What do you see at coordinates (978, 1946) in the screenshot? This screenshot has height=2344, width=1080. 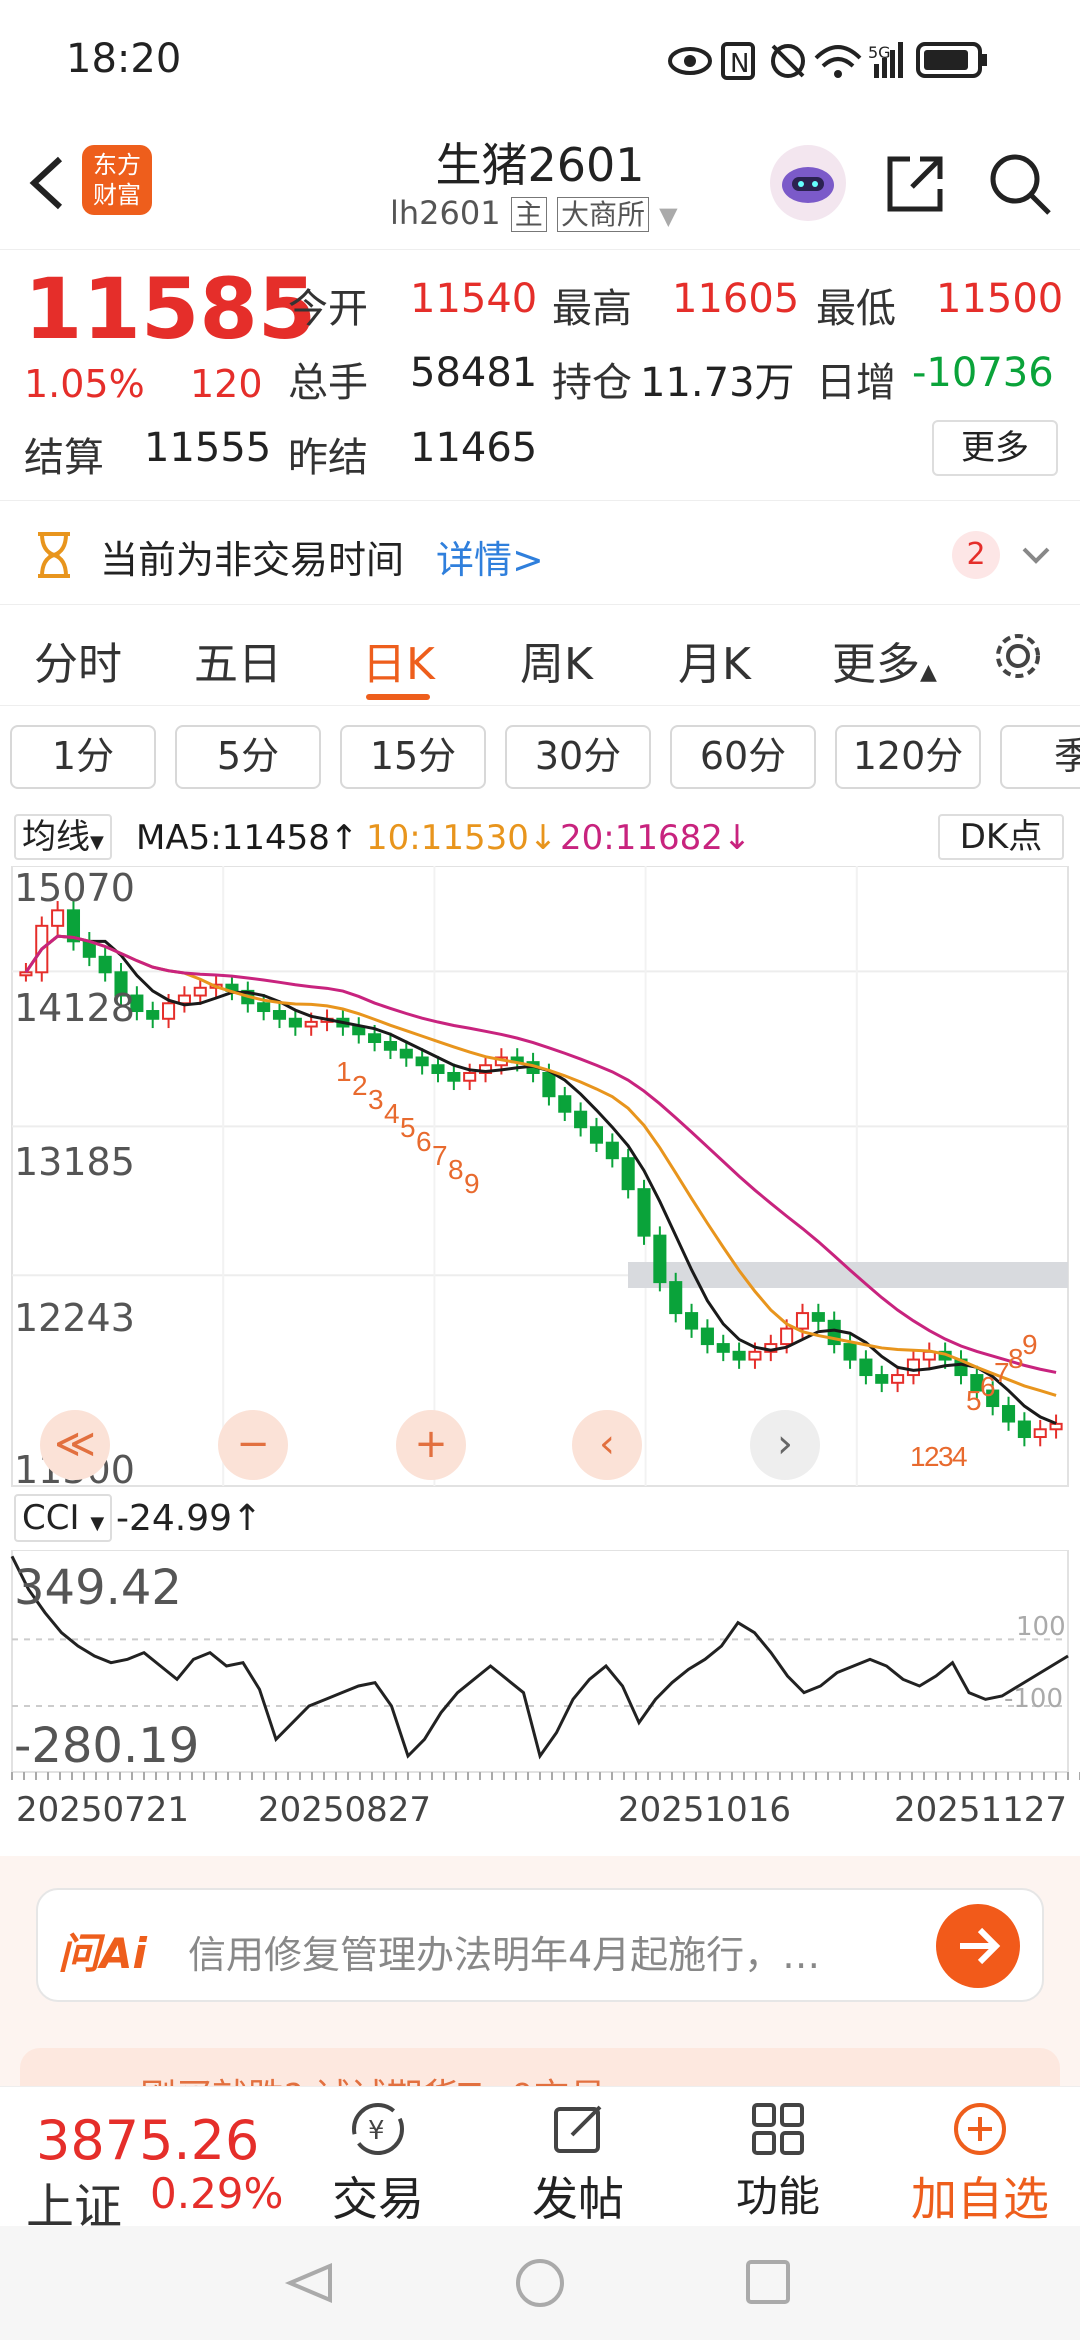 I see `arrow-right-icon` at bounding box center [978, 1946].